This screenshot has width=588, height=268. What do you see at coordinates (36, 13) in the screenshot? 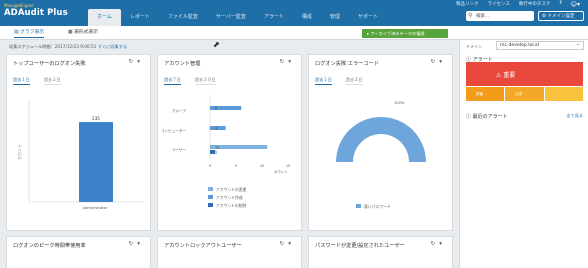
I see `product-name: ADAudit Plus` at bounding box center [36, 13].